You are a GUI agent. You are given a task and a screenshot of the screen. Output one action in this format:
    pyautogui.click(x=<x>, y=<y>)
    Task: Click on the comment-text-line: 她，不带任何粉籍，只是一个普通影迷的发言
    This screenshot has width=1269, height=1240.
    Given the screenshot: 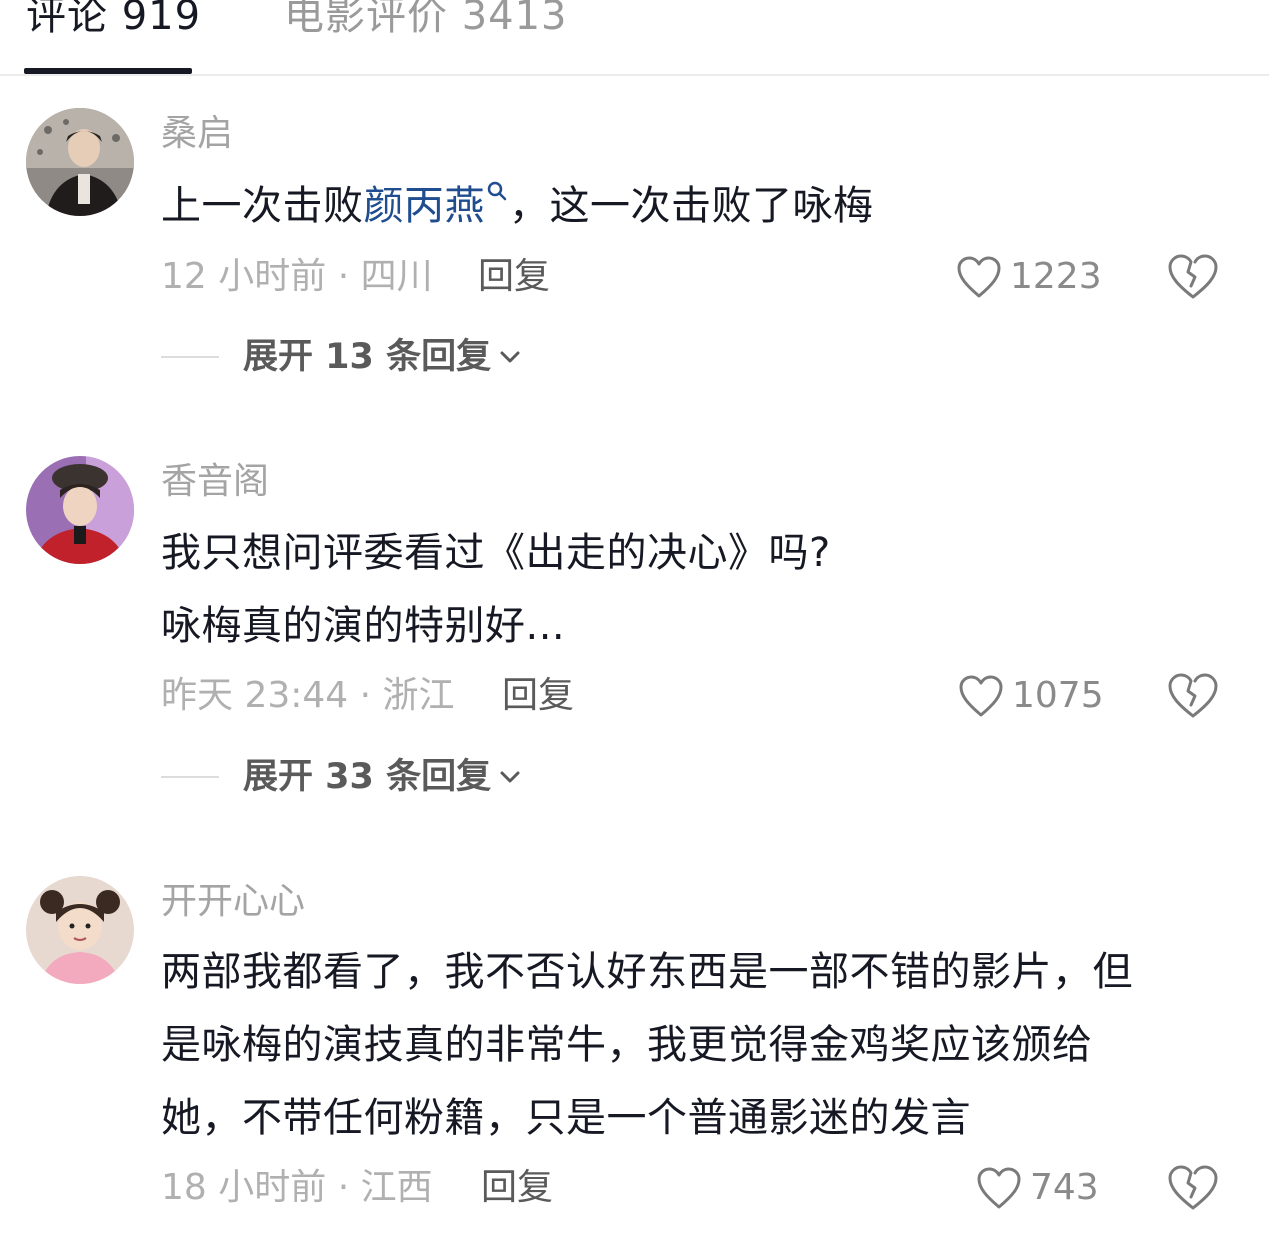 What is the action you would take?
    pyautogui.click(x=566, y=1118)
    